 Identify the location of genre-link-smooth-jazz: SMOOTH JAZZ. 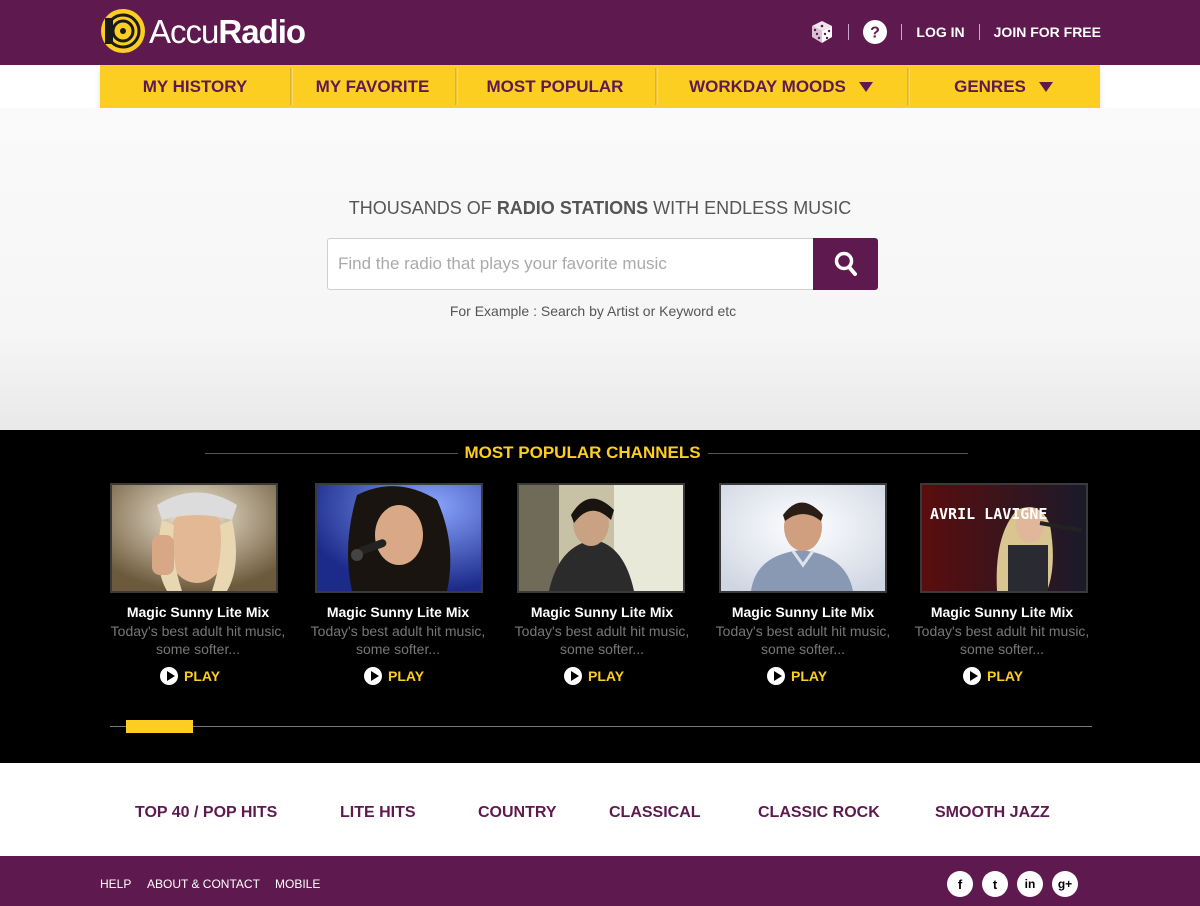
(992, 813).